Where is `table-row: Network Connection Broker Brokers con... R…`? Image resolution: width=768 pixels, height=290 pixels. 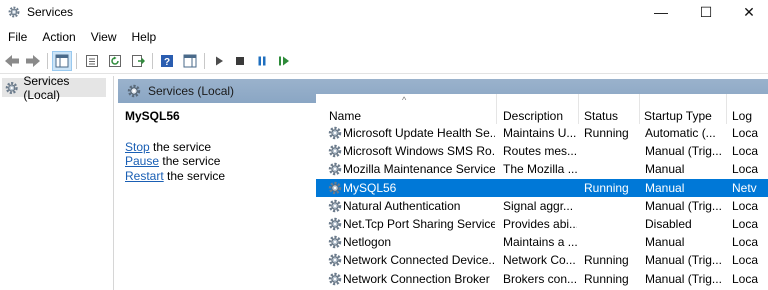
table-row: Network Connection Broker Brokers con... R… is located at coordinates (542, 279).